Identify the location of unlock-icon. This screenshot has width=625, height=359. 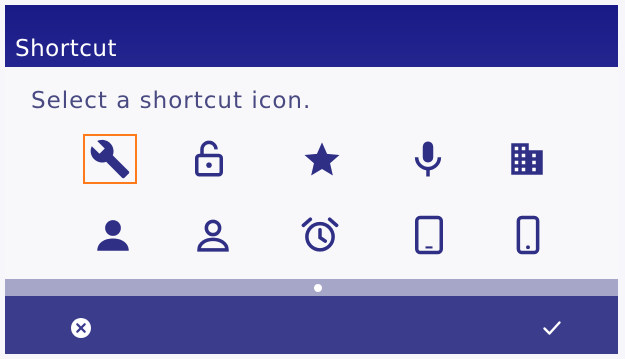
(209, 158).